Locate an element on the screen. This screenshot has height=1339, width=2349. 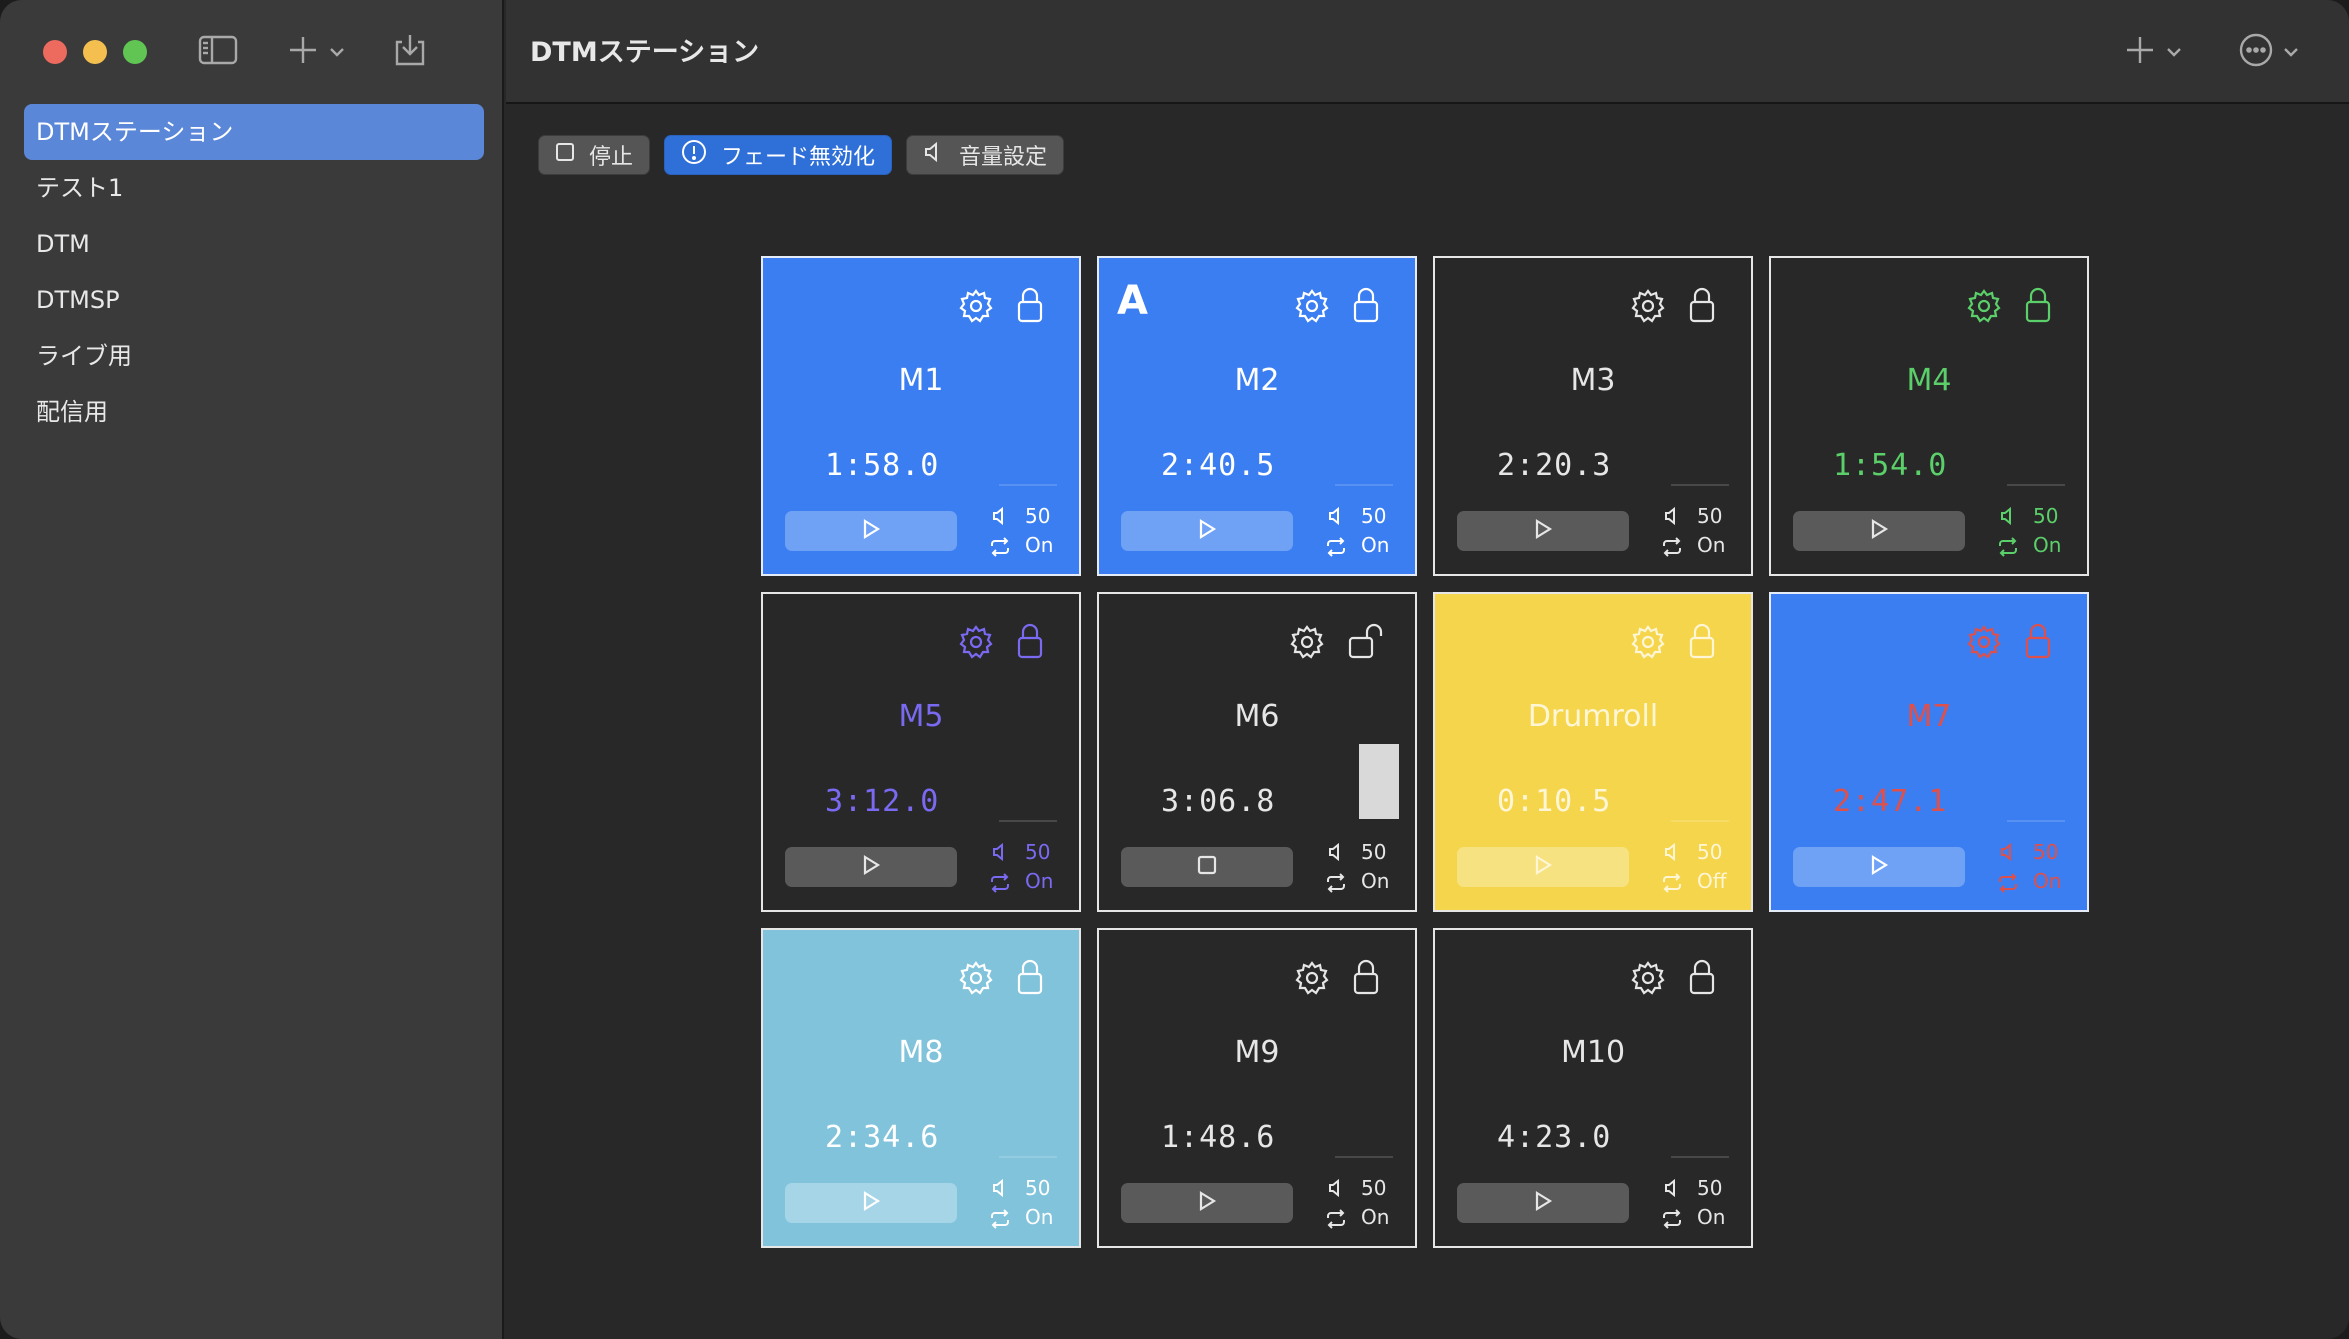
tile-name: M4 is located at coordinates (1929, 380).